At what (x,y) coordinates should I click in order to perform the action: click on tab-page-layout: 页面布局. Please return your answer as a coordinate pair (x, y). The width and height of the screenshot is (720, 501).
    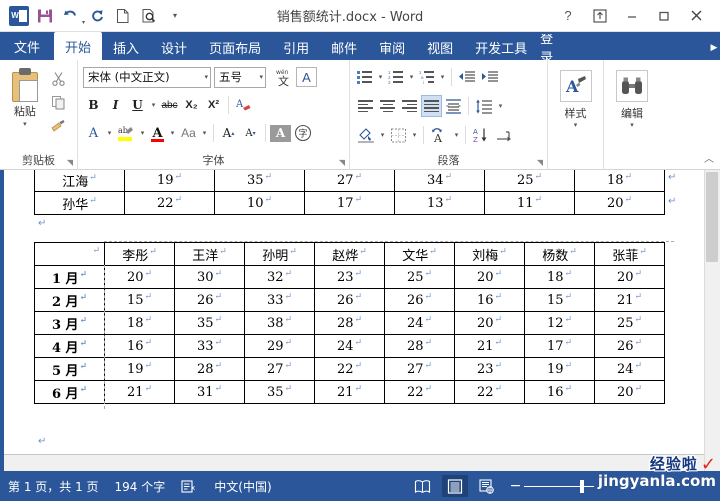
    Looking at the image, I should click on (235, 47).